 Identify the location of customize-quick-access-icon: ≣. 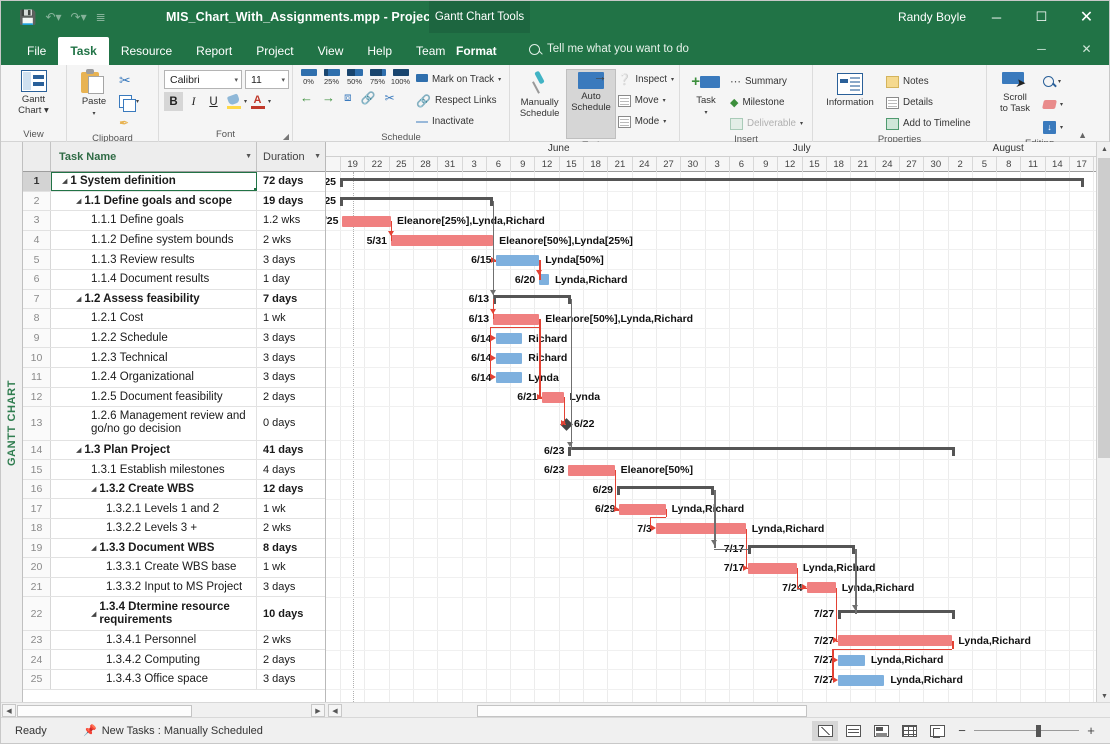
(101, 17).